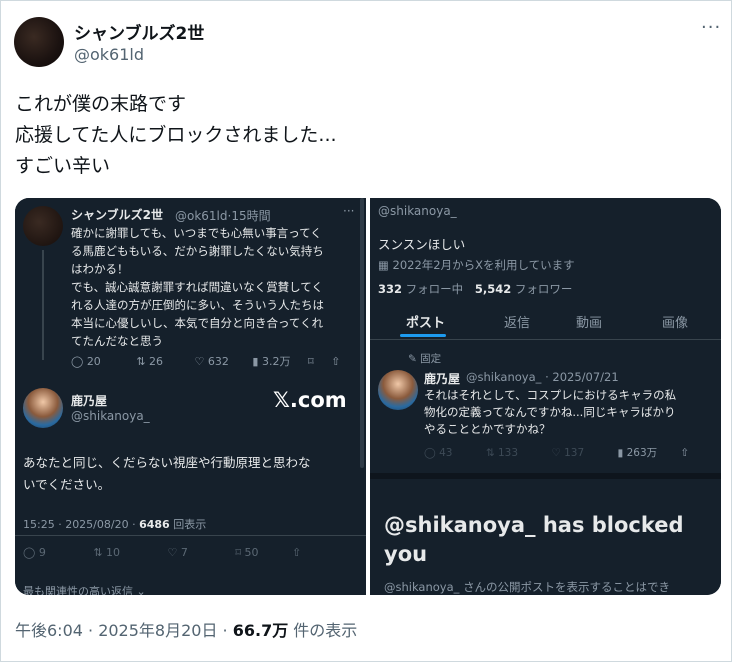  Describe the element at coordinates (534, 540) in the screenshot. I see `blocked-title: @shikanoya_ has blocked you` at that location.